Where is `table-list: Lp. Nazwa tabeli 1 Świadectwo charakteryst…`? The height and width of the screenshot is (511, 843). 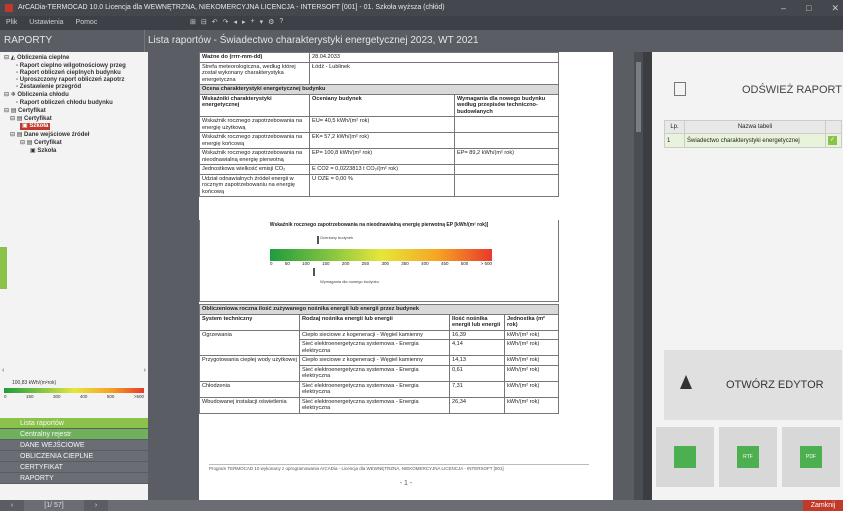
table-list: Lp. Nazwa tabeli 1 Świadectwo charakteryst… is located at coordinates (753, 134).